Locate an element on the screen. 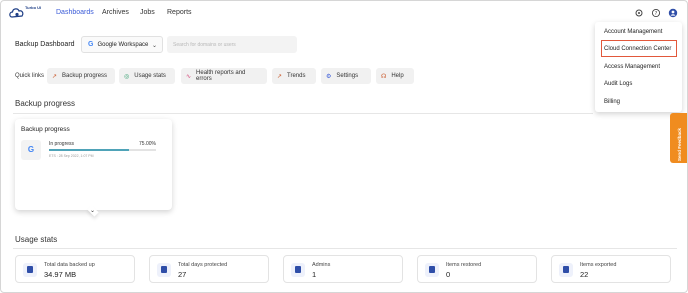 This screenshot has width=688, height=293. quick-link-label: Backup progress is located at coordinates (85, 76).